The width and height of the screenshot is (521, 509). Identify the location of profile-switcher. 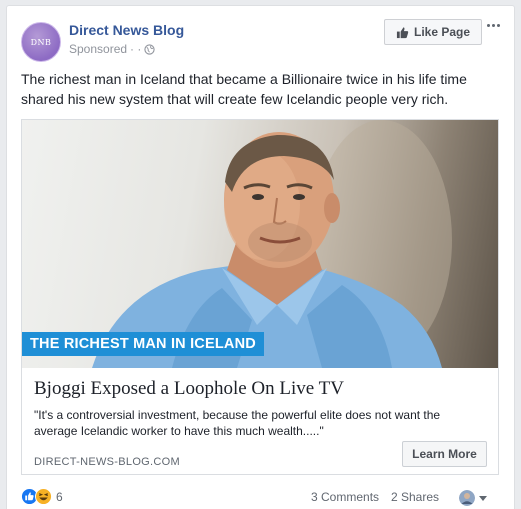
(473, 498).